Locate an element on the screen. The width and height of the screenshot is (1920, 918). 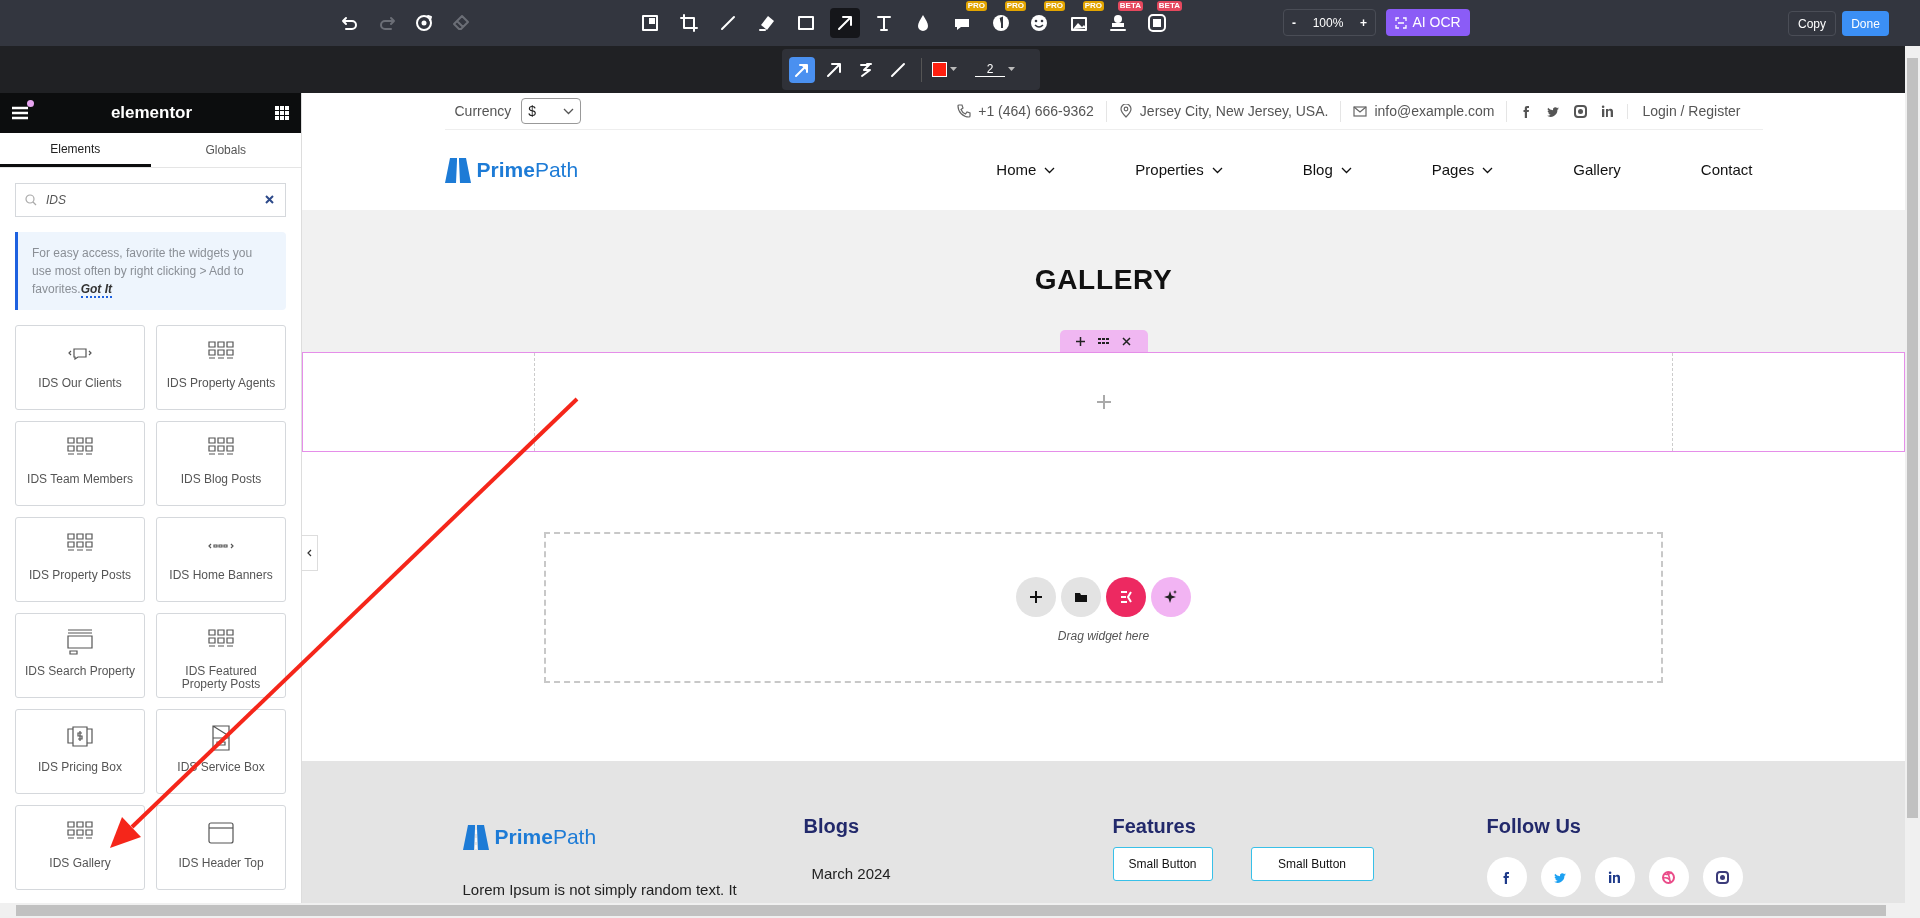
vertical-scrollbar is located at coordinates (1912, 482).